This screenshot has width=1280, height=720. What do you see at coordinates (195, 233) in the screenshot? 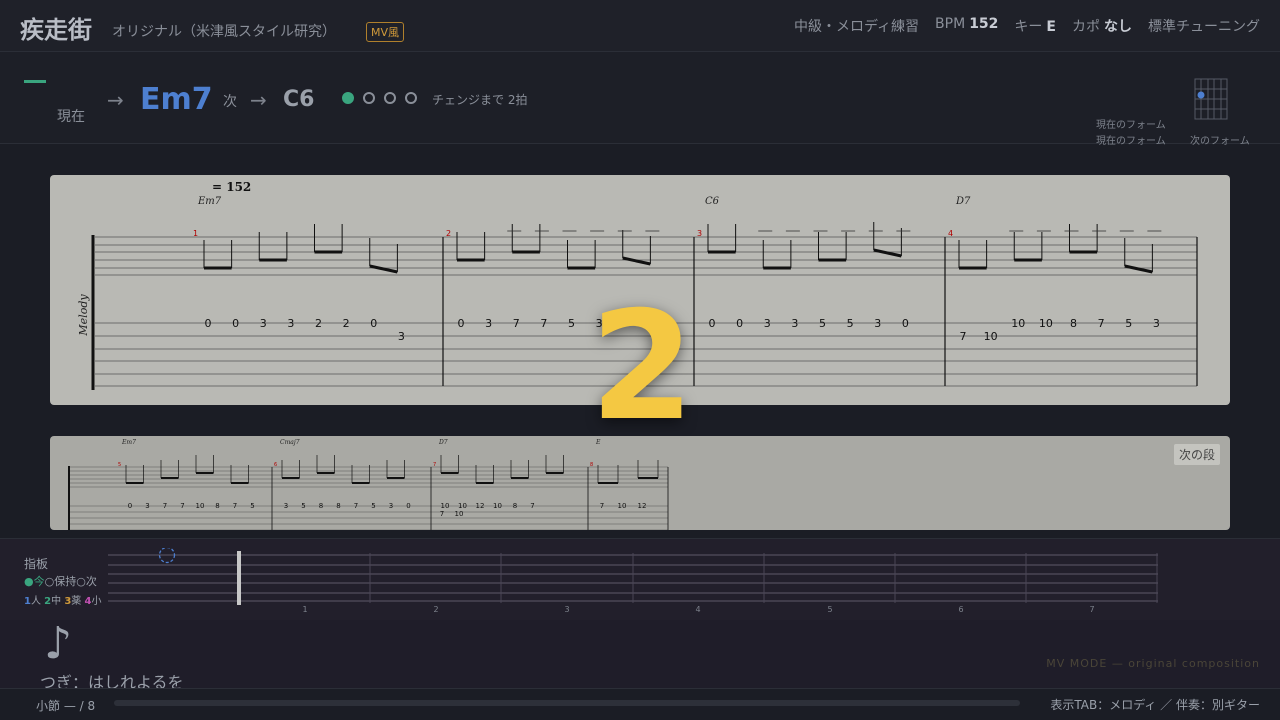
I see `measure-number: 1` at bounding box center [195, 233].